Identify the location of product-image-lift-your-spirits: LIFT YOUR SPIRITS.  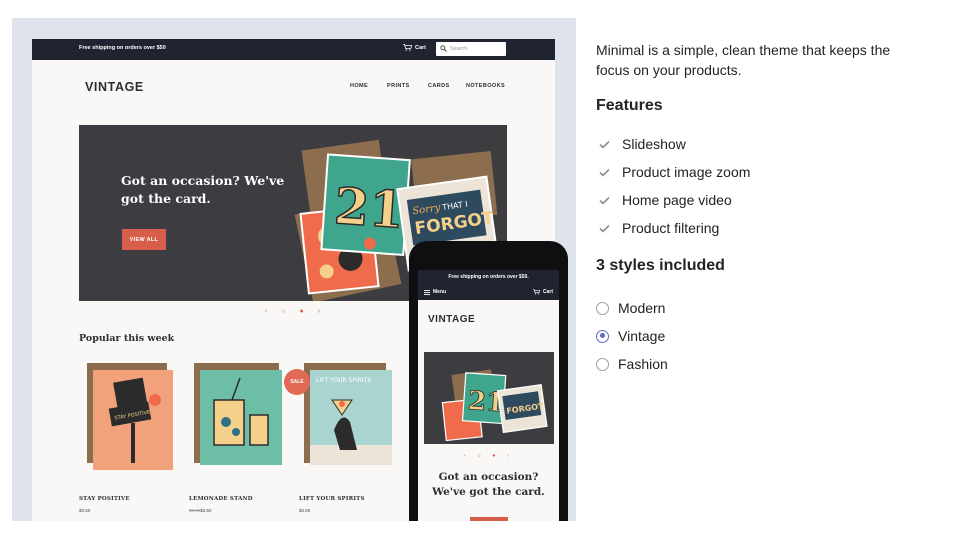
(348, 415).